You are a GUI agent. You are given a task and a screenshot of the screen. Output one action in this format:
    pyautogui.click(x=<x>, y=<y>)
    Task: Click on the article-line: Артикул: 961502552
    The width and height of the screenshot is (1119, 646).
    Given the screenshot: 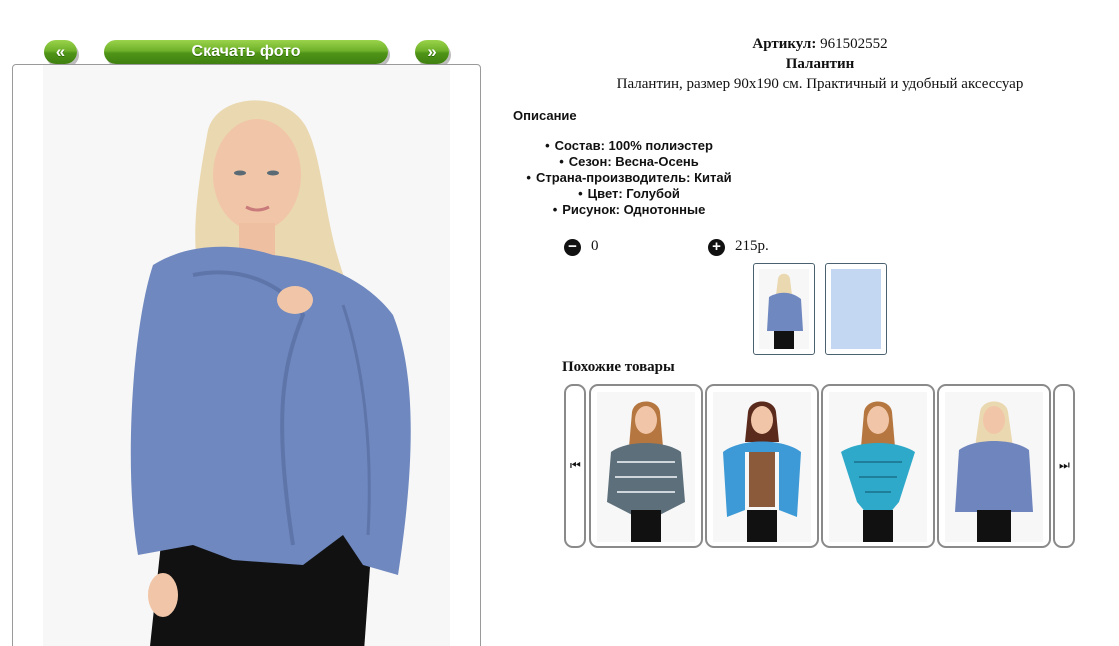 What is the action you would take?
    pyautogui.click(x=820, y=44)
    